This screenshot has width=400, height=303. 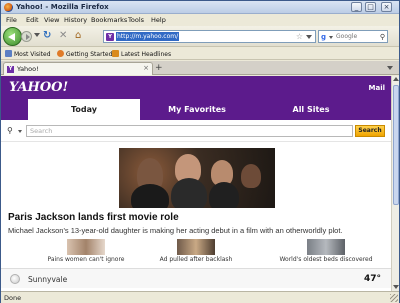 What do you see at coordinates (86, 259) in the screenshot?
I see `thumbnail-caption: Pains women can't ignore` at bounding box center [86, 259].